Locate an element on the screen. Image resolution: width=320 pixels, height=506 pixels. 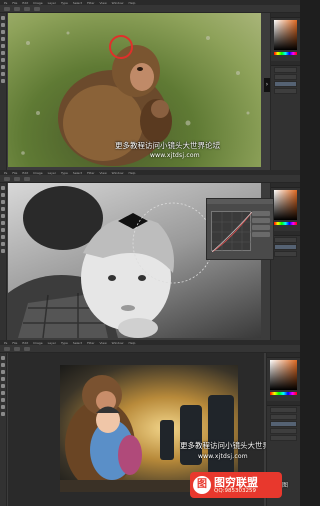
cancel-button is located at coordinates (261, 220).